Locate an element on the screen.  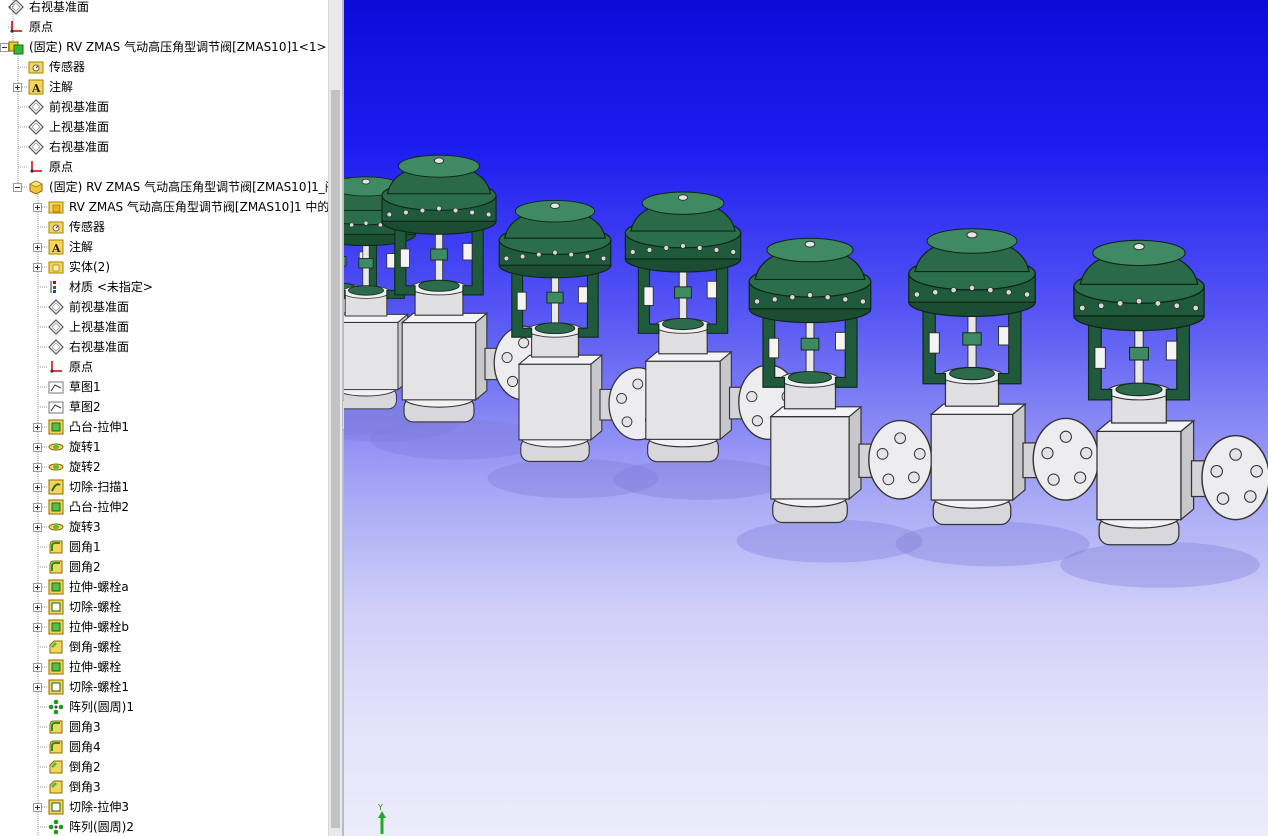
revolve-icon is located at coordinates (56, 447).